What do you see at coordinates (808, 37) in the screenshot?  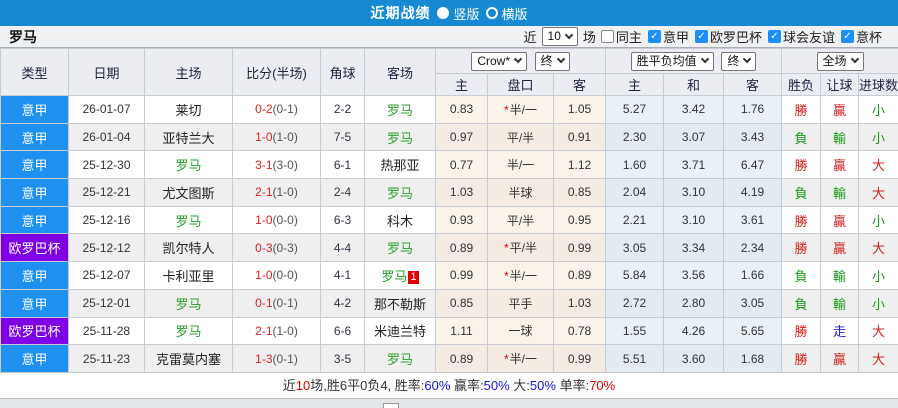 I see `checkbox-label: 球会友谊` at bounding box center [808, 37].